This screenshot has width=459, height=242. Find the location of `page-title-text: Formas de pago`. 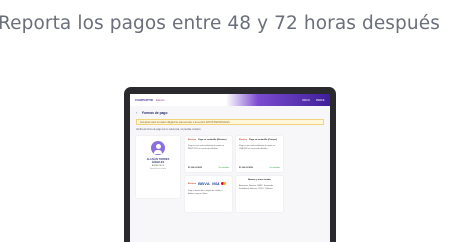

page-title-text: Formas de pago is located at coordinates (155, 113).